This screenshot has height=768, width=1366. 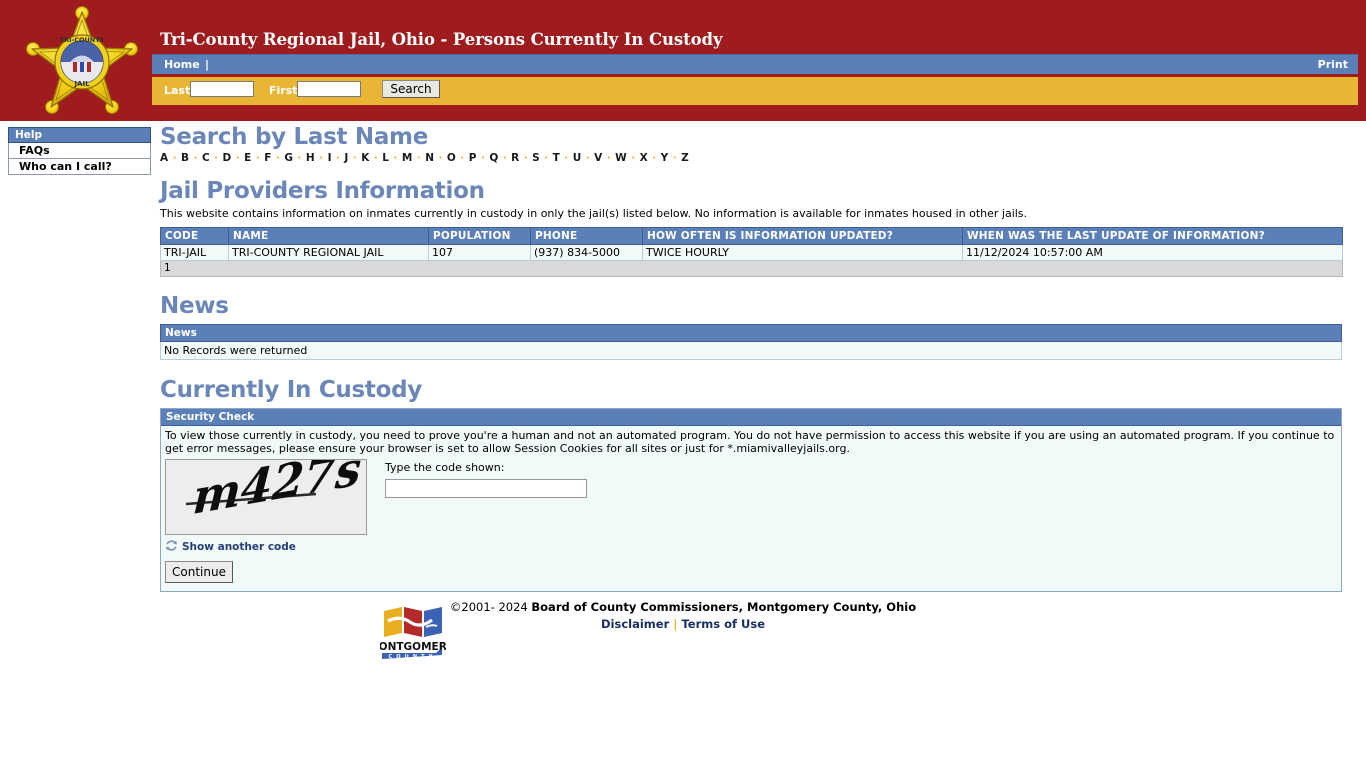 I want to click on alpha-link-p: P, so click(x=473, y=158).